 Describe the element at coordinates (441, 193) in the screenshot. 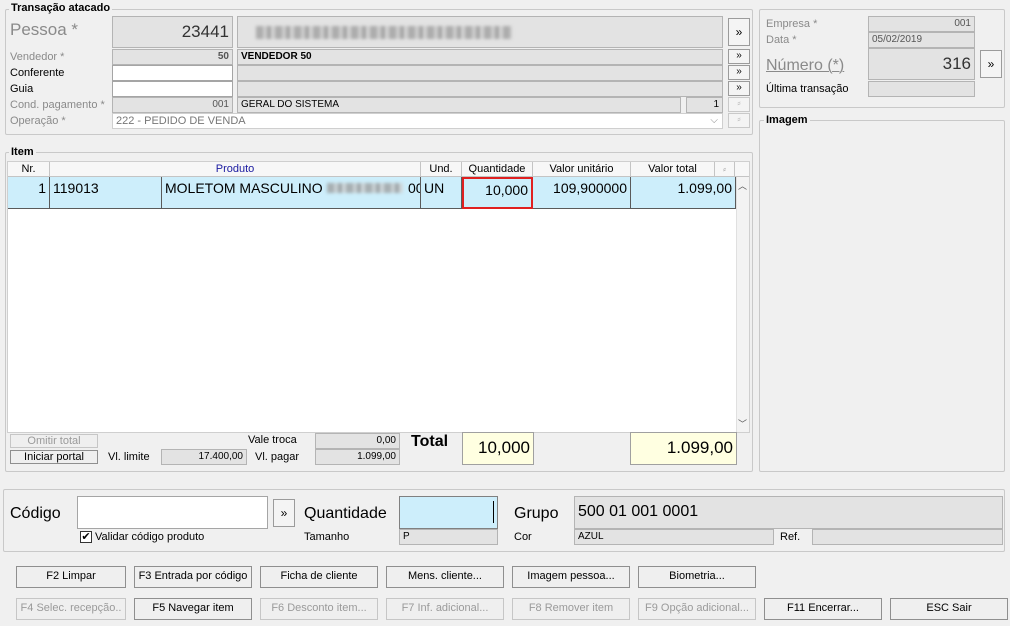

I see `cell-und: UN` at that location.